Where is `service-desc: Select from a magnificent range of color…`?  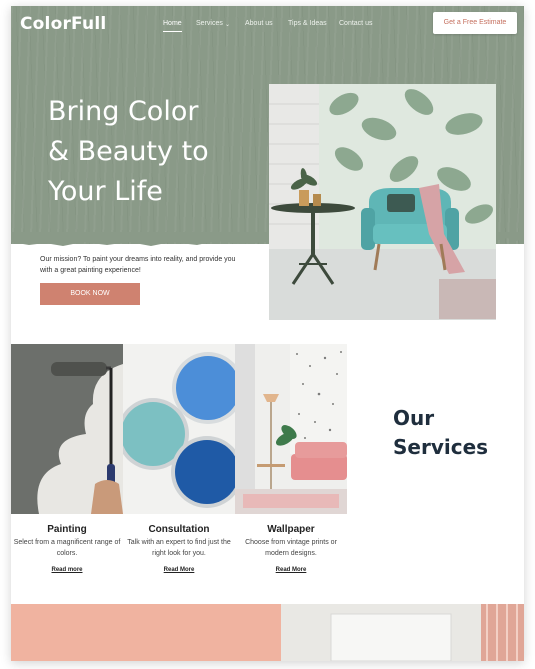
service-desc: Select from a magnificent range of color… is located at coordinates (67, 548).